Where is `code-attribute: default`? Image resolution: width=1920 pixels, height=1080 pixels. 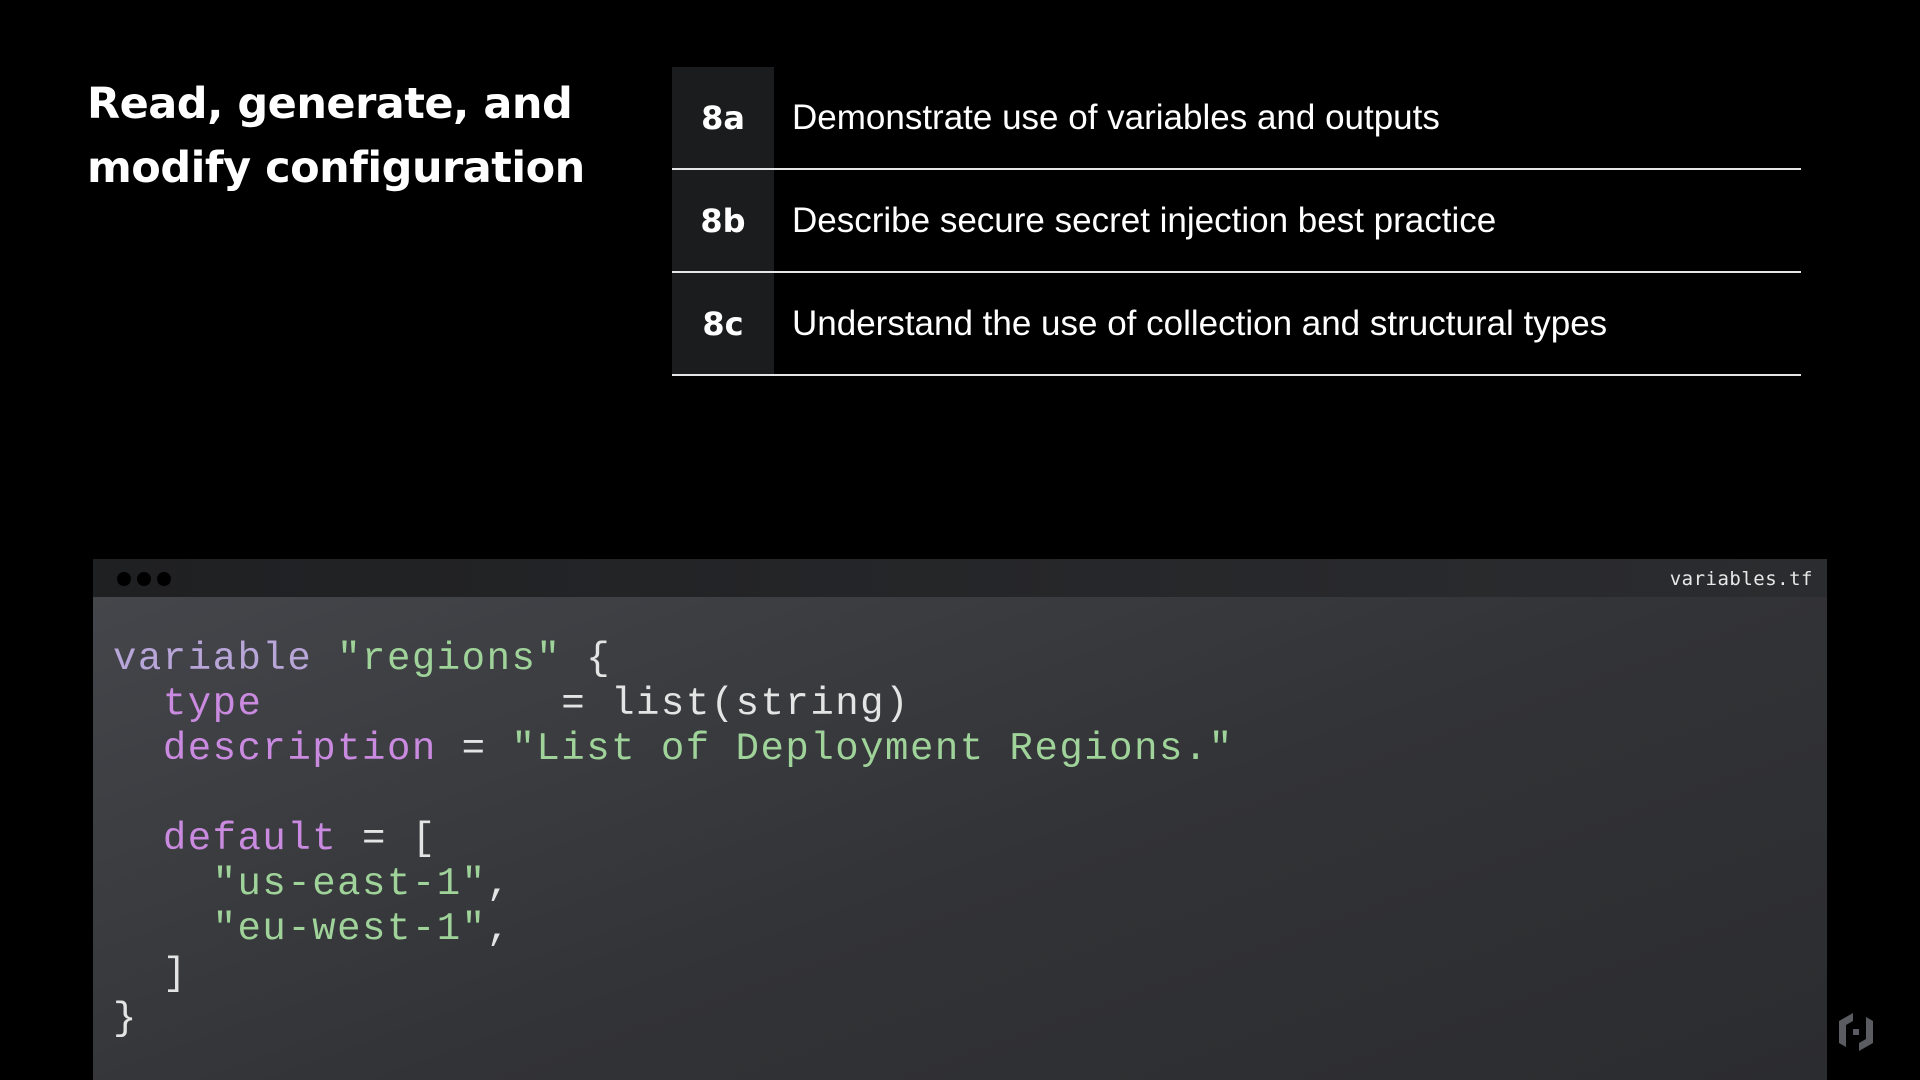
code-attribute: default is located at coordinates (250, 839).